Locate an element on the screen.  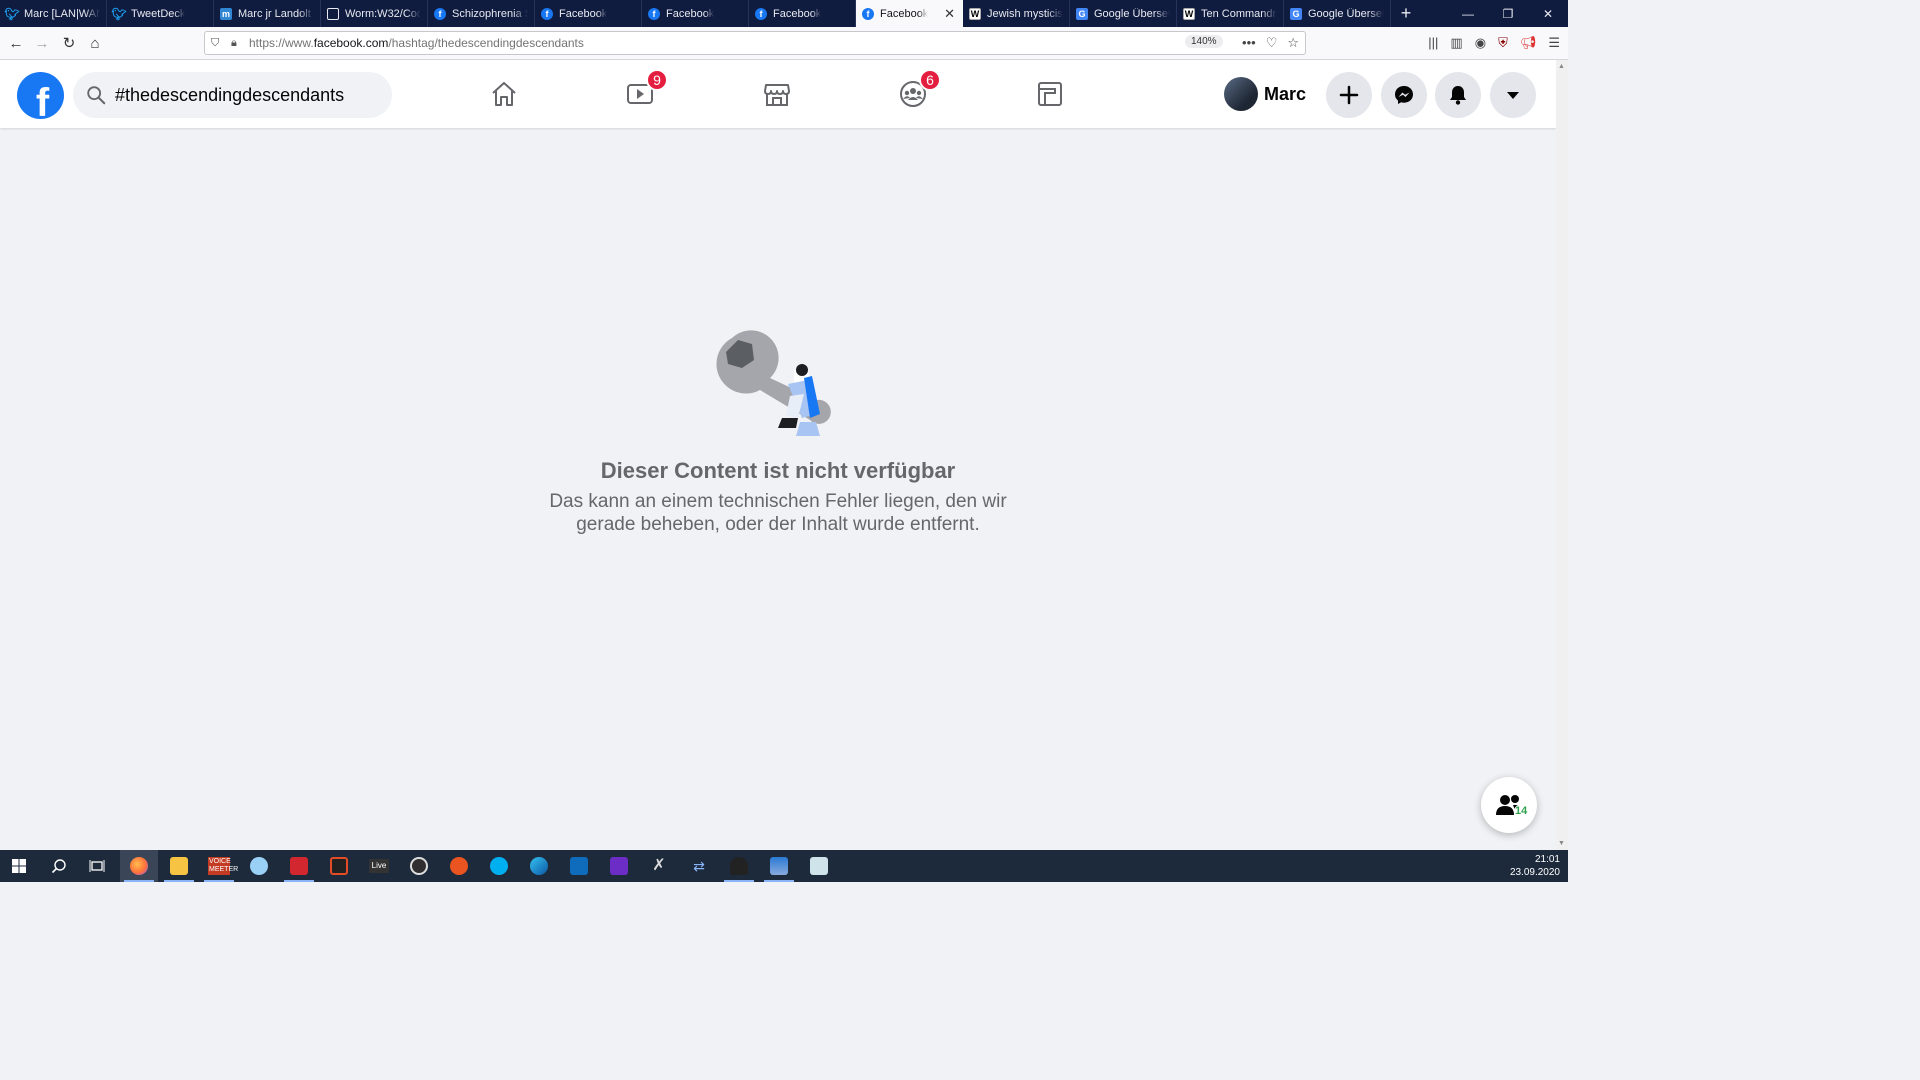
taskbar-ableton-live: Live is located at coordinates (379, 866).